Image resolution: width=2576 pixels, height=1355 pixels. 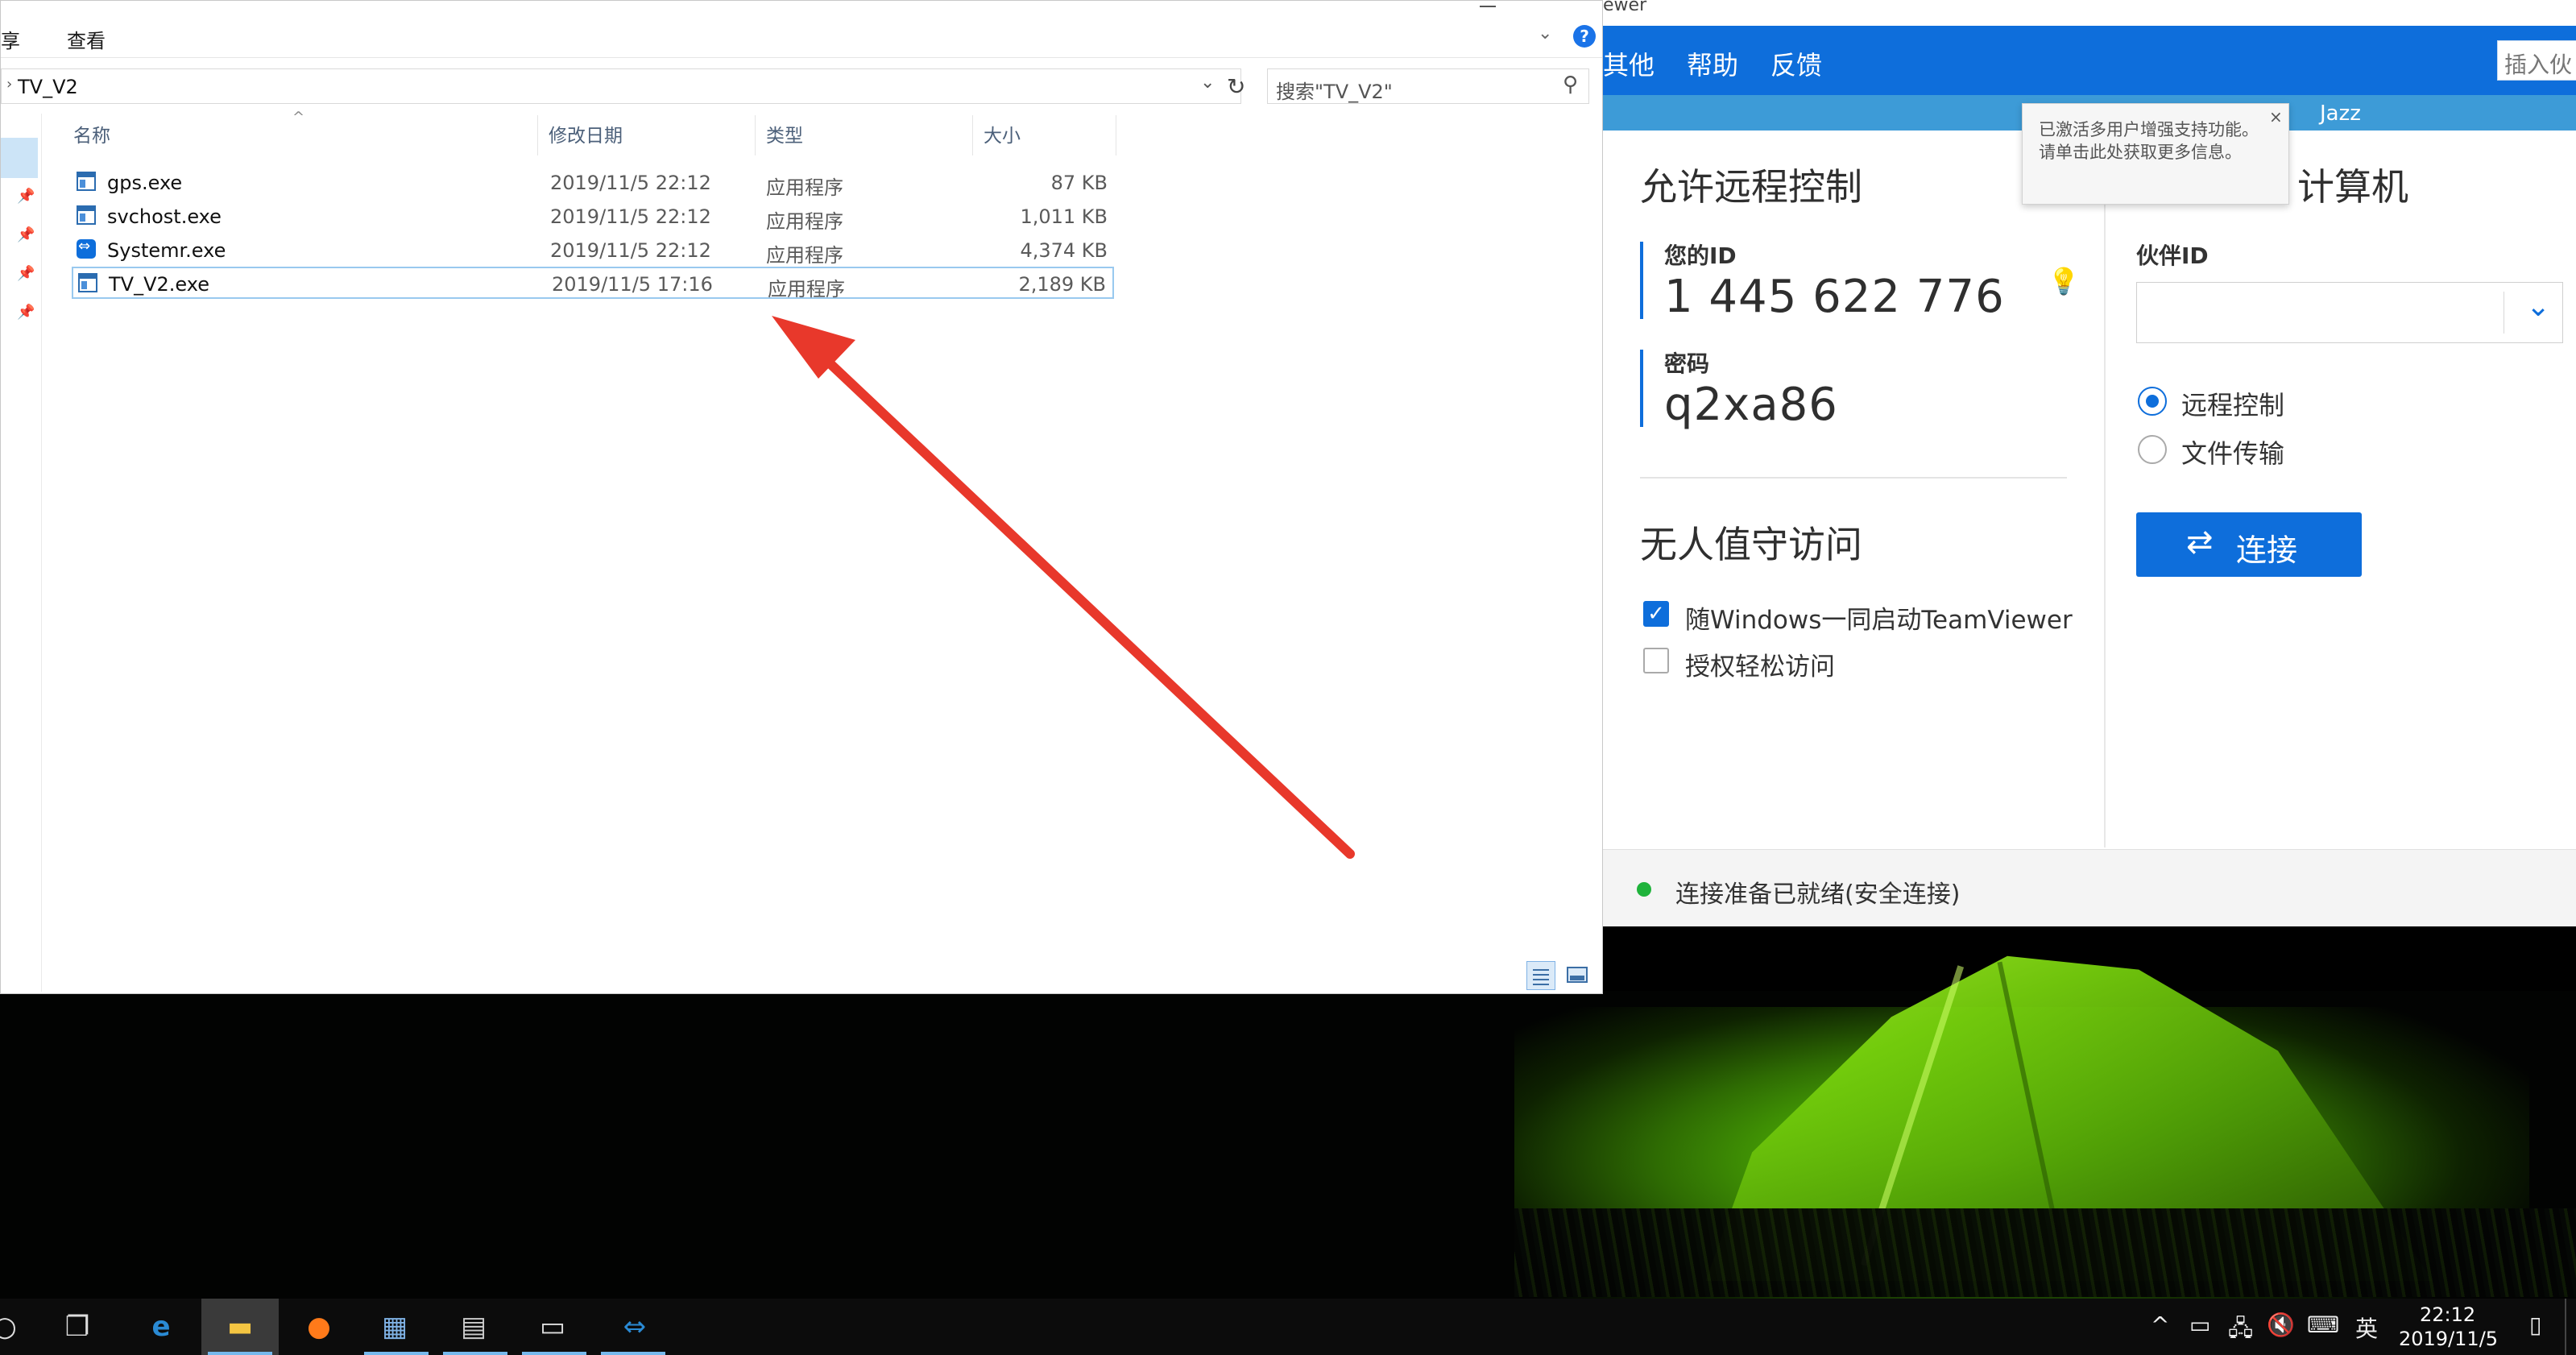 I want to click on lightbulb-icon: 💡, so click(x=2064, y=281).